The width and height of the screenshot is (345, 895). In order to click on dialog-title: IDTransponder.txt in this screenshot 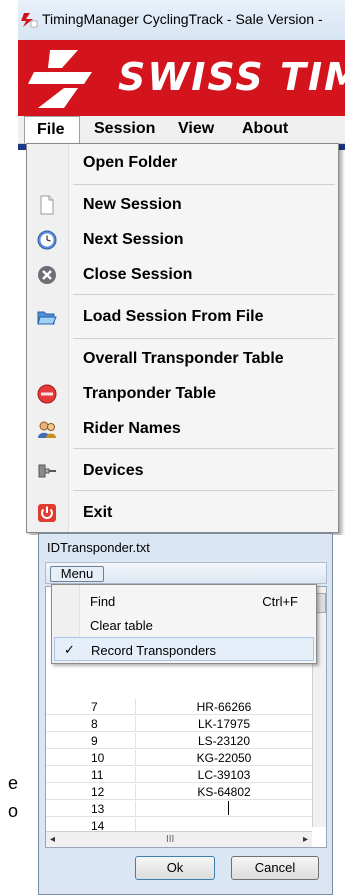, I will do `click(98, 547)`.